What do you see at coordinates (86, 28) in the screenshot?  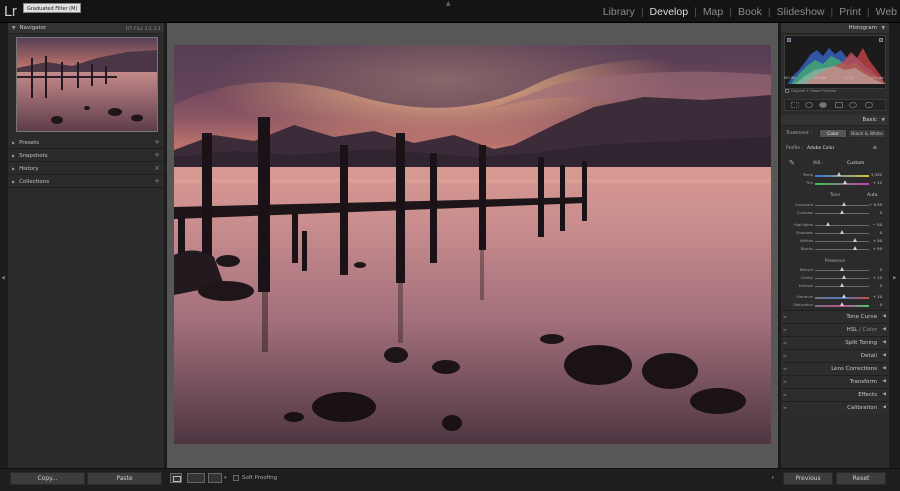 I see `navigator-header: ▼ Navigator FIT FILL 1:1 3:1` at bounding box center [86, 28].